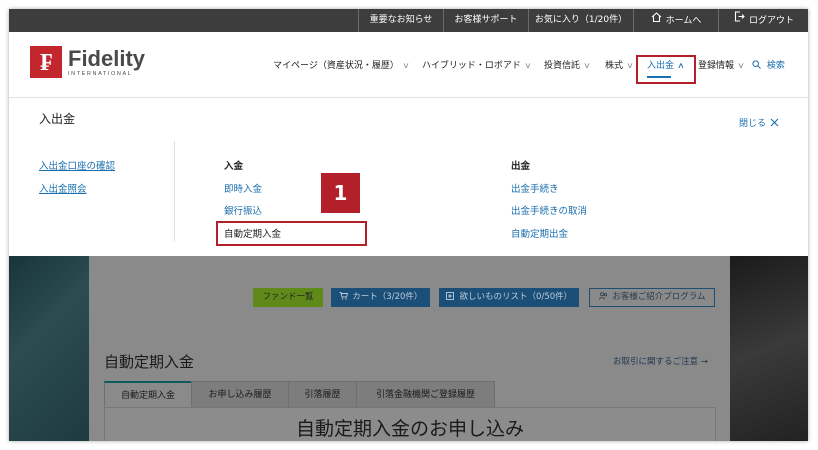  I want to click on step-number-badge: 1, so click(340, 193).